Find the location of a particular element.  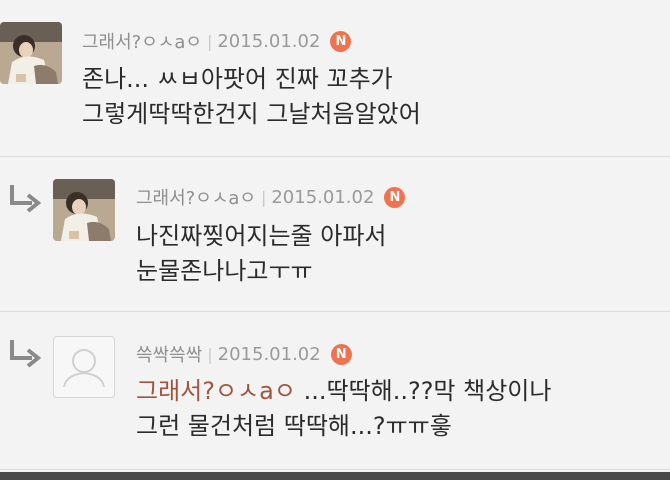

comment-line: 존나... ㅆㅂ아팟어 진짜 꼬추가 is located at coordinates (237, 79).